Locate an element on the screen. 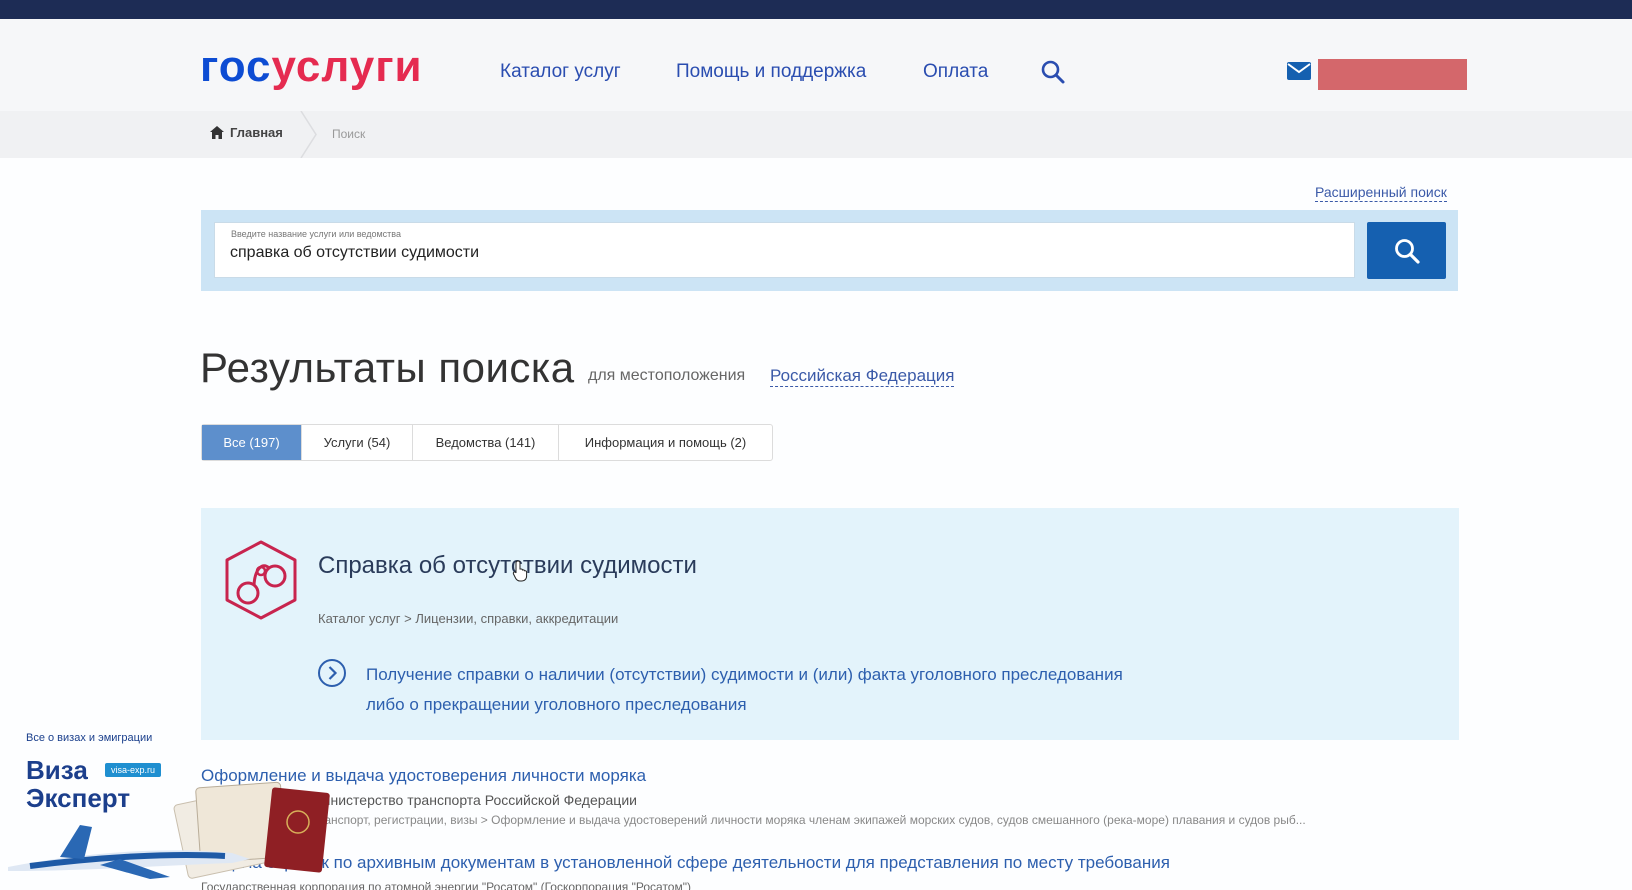  breadcrumb-home: Главная is located at coordinates (246, 132).